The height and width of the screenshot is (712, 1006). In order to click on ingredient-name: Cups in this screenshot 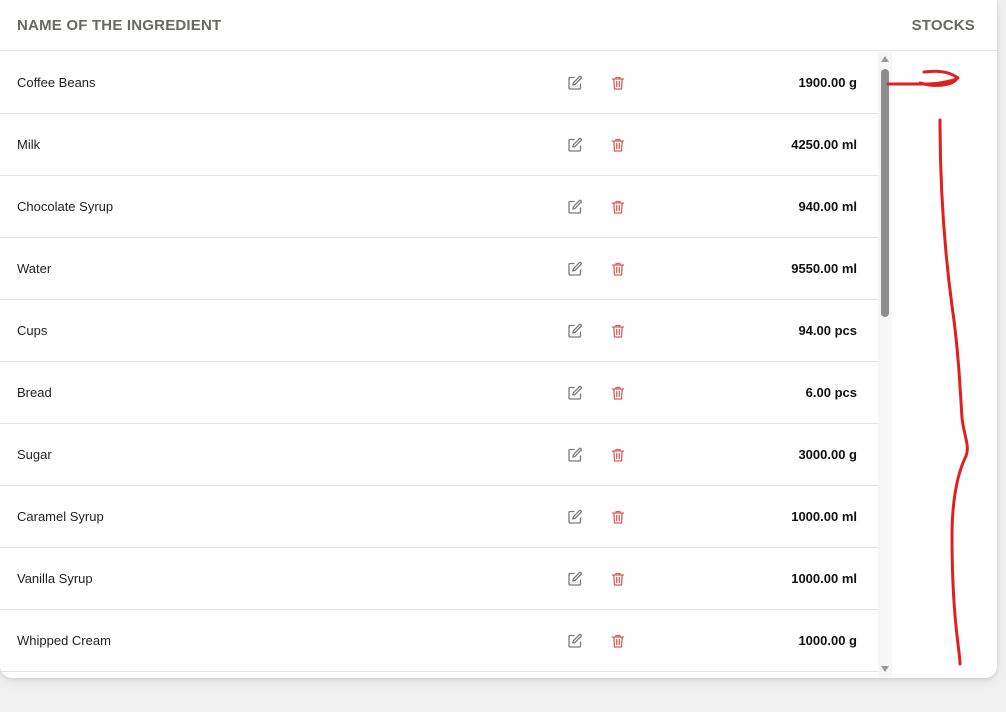, I will do `click(32, 330)`.